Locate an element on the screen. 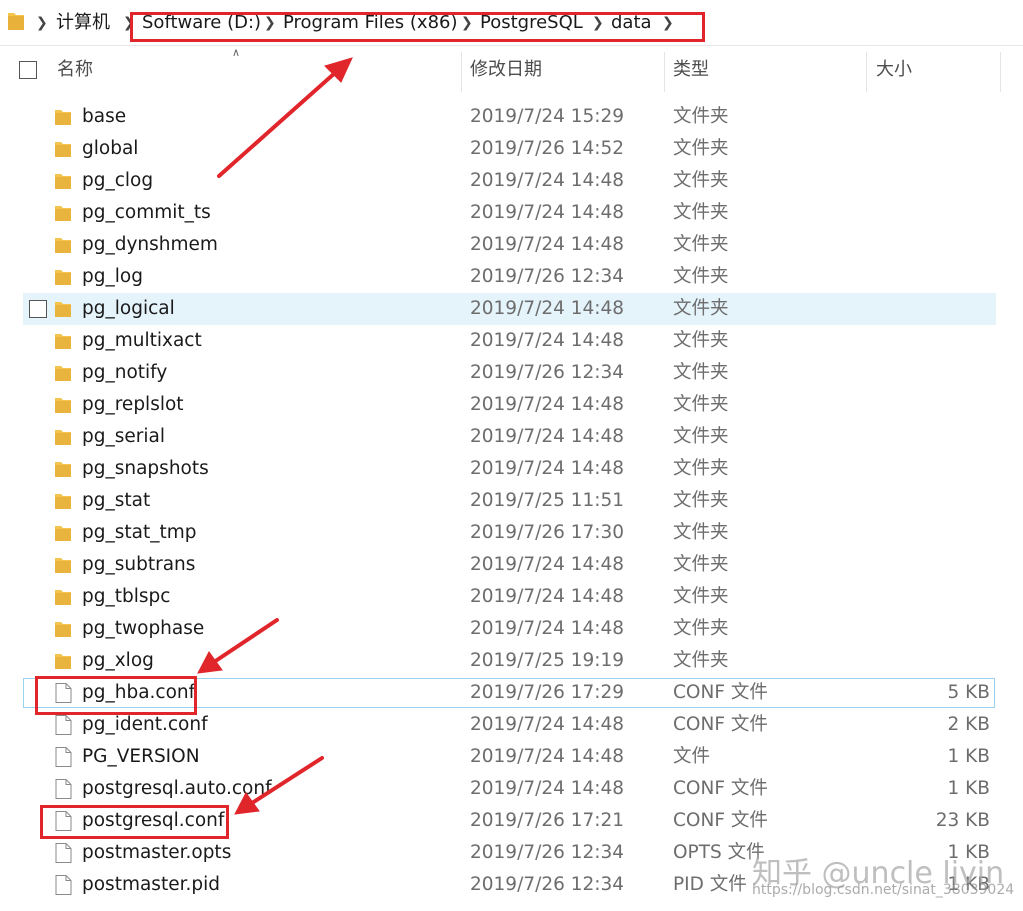 The width and height of the screenshot is (1023, 911). file-name: pg_ident.conf is located at coordinates (145, 724).